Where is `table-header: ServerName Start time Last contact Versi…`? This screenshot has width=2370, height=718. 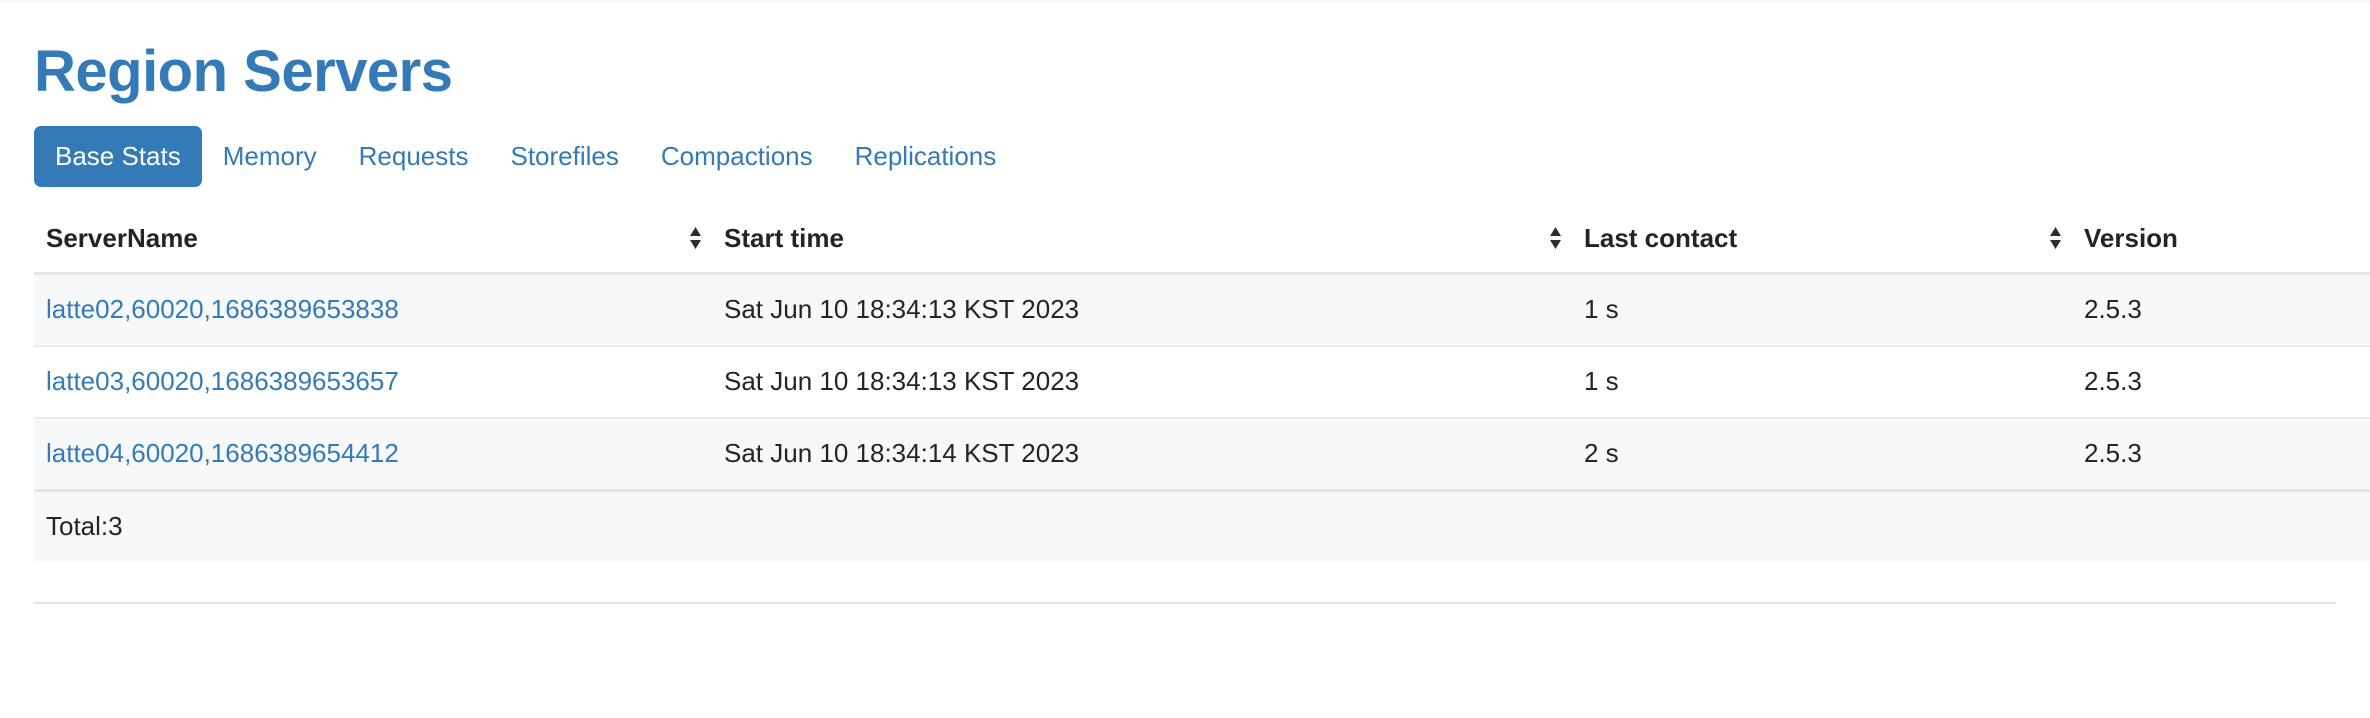
table-header: ServerName Start time Last contact Versi… is located at coordinates (1202, 241).